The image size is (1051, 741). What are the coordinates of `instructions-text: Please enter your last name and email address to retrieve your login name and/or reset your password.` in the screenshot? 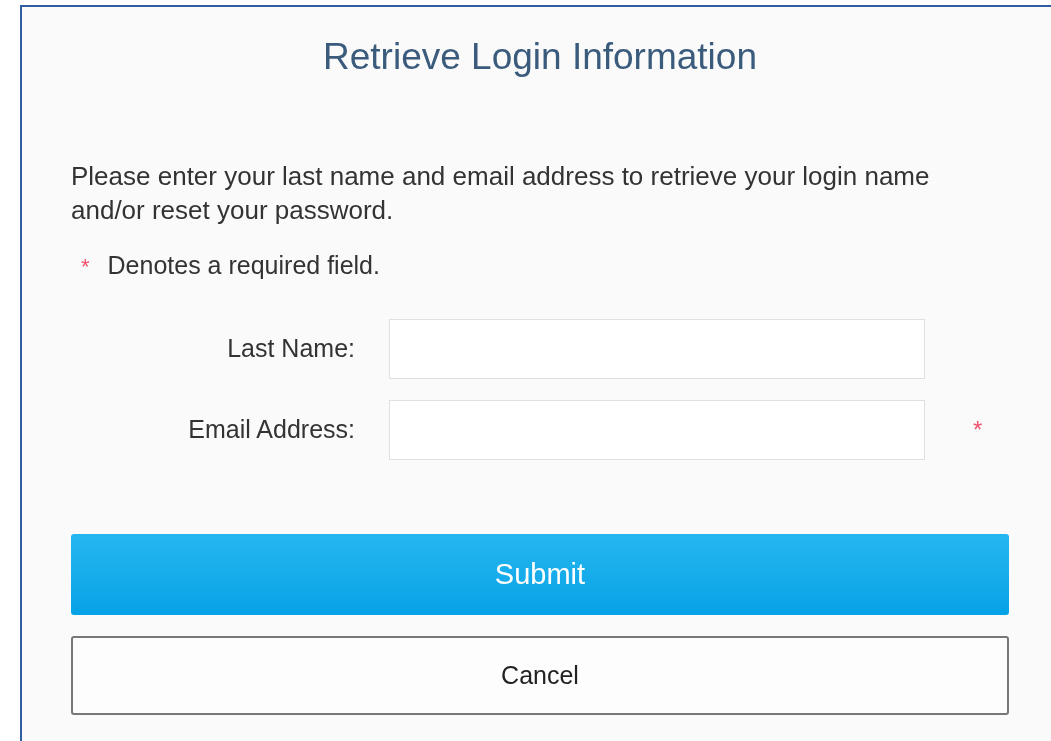 It's located at (501, 193).